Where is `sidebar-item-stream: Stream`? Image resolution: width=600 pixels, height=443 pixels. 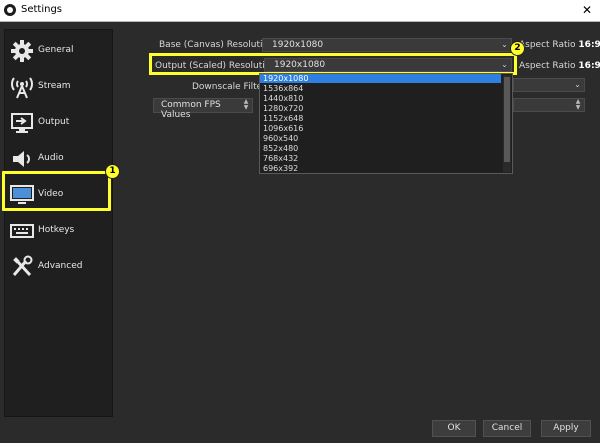 sidebar-item-stream: Stream is located at coordinates (58, 87).